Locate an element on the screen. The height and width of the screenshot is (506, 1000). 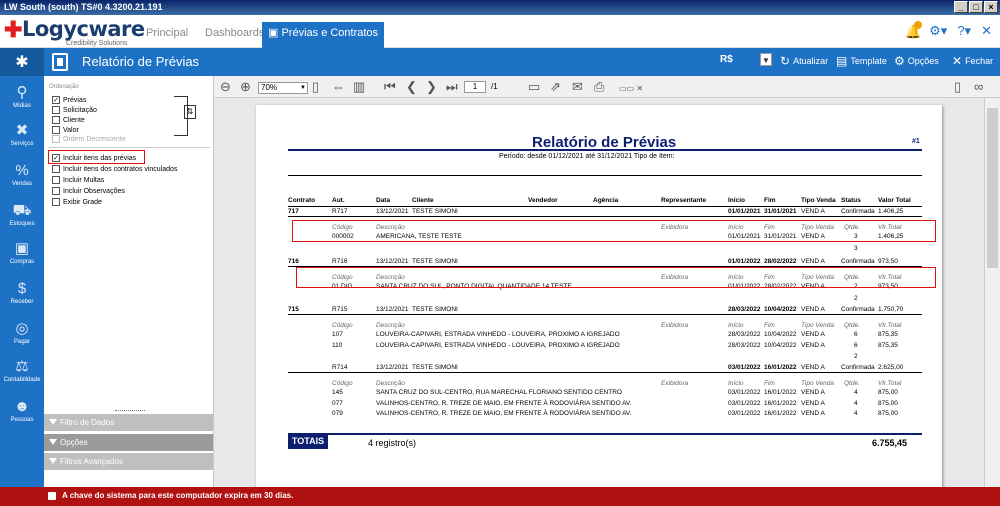
order-solicitacao-checkbox: Solicitação is located at coordinates (74, 110).